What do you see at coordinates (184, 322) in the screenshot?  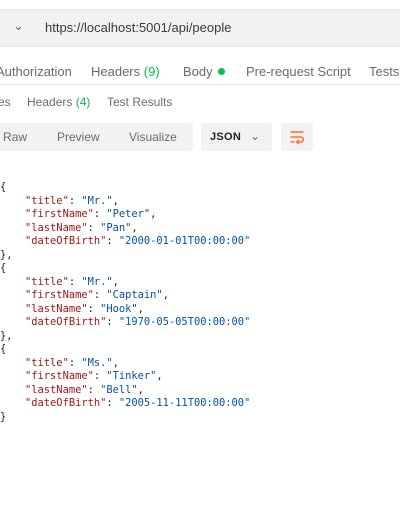 I see `json-string-value: "1970-05-05T00:00:00"` at bounding box center [184, 322].